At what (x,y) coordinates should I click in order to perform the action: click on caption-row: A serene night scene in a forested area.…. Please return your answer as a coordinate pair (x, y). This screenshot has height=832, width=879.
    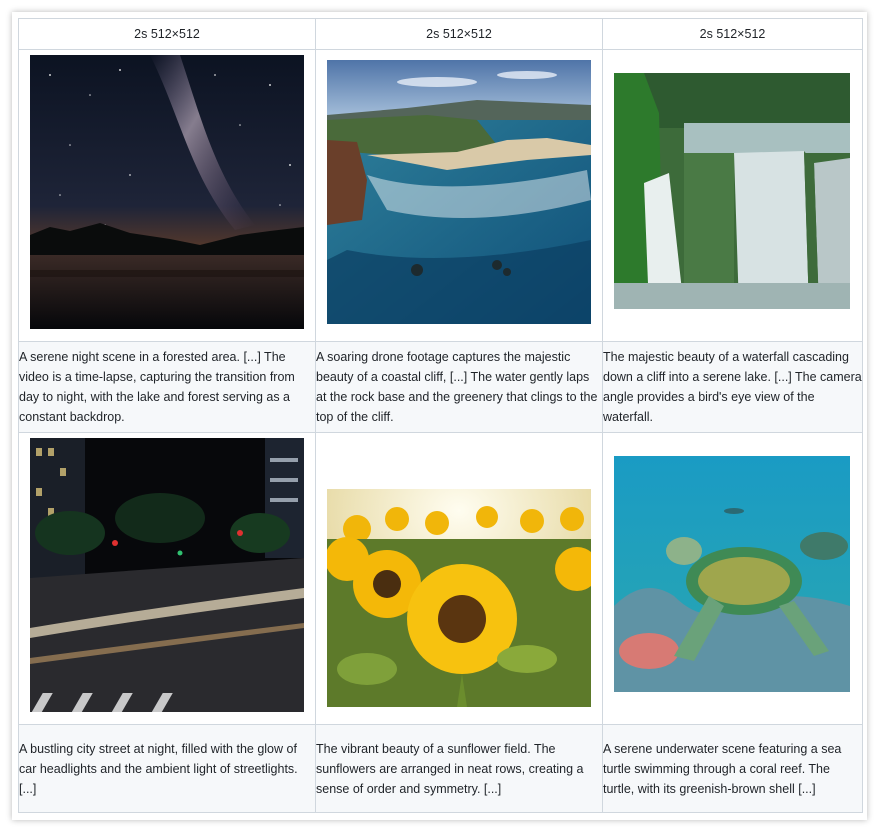
    Looking at the image, I should click on (440, 387).